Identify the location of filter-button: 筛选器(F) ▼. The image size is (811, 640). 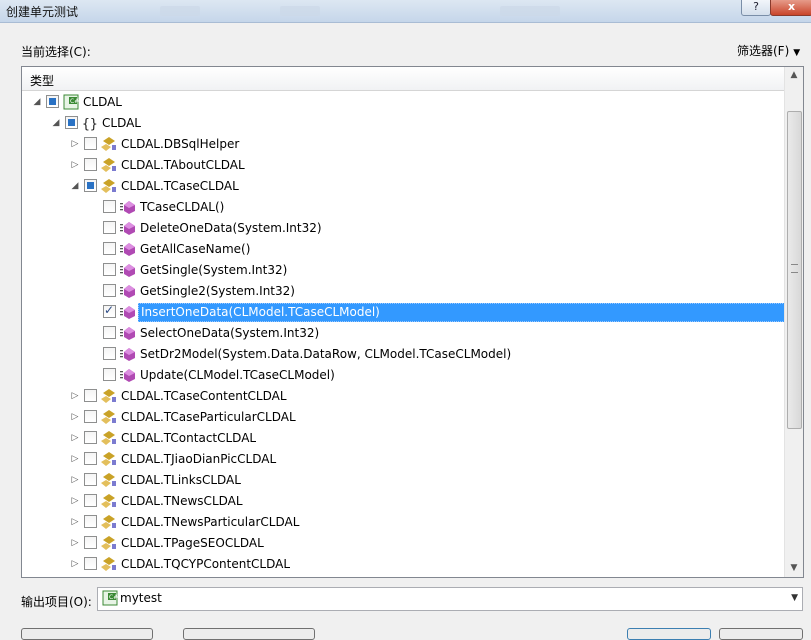
(768, 50).